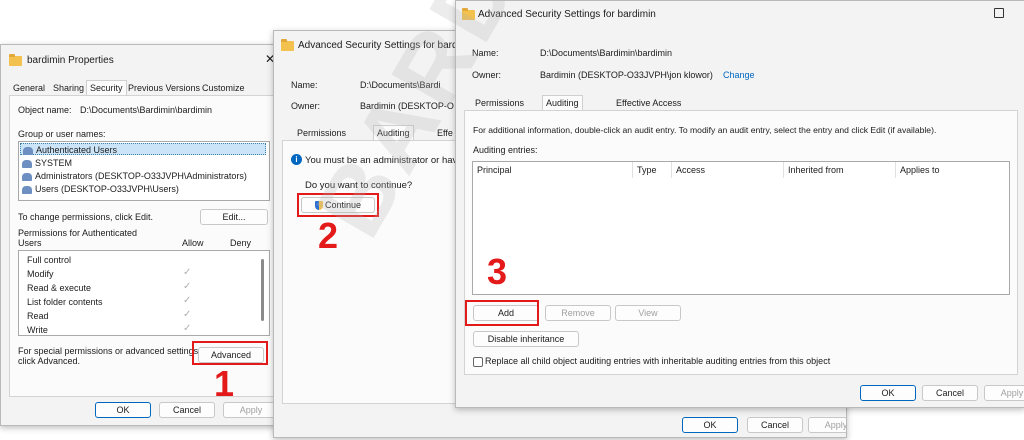 The width and height of the screenshot is (1024, 440). I want to click on tab-previous-versions: Previous Versions, so click(164, 88).